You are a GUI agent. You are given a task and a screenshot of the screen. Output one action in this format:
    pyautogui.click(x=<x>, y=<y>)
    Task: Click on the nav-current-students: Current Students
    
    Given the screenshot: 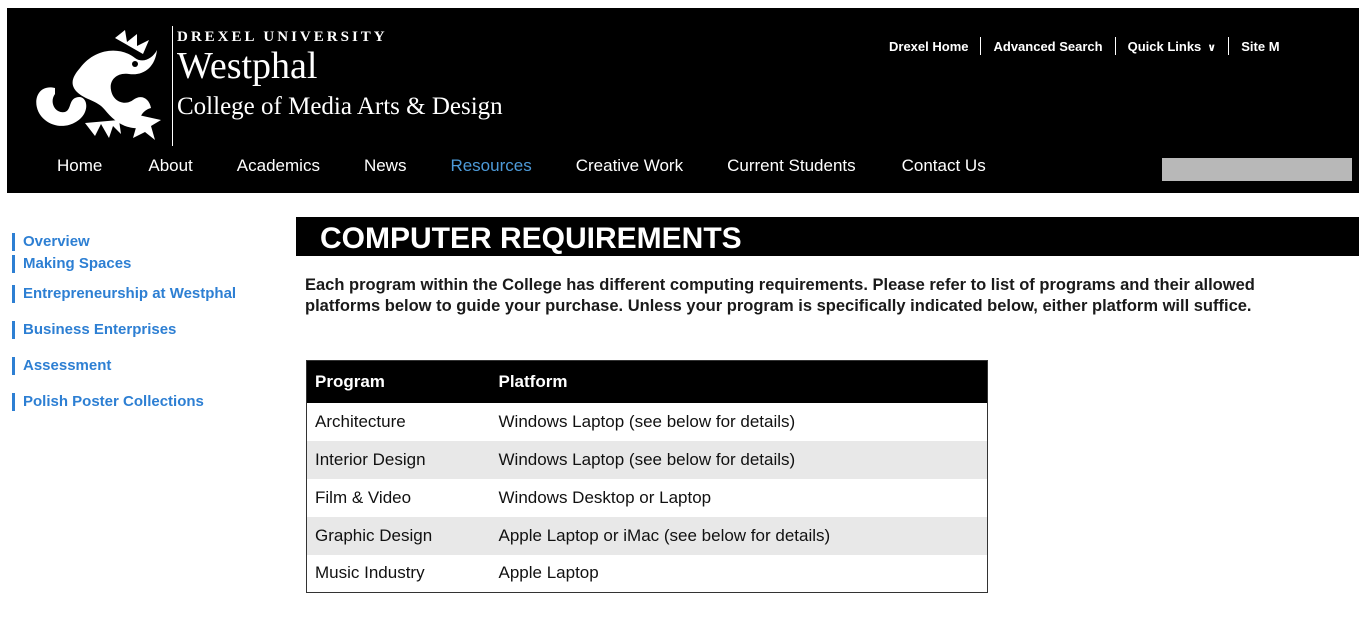 What is the action you would take?
    pyautogui.click(x=791, y=166)
    